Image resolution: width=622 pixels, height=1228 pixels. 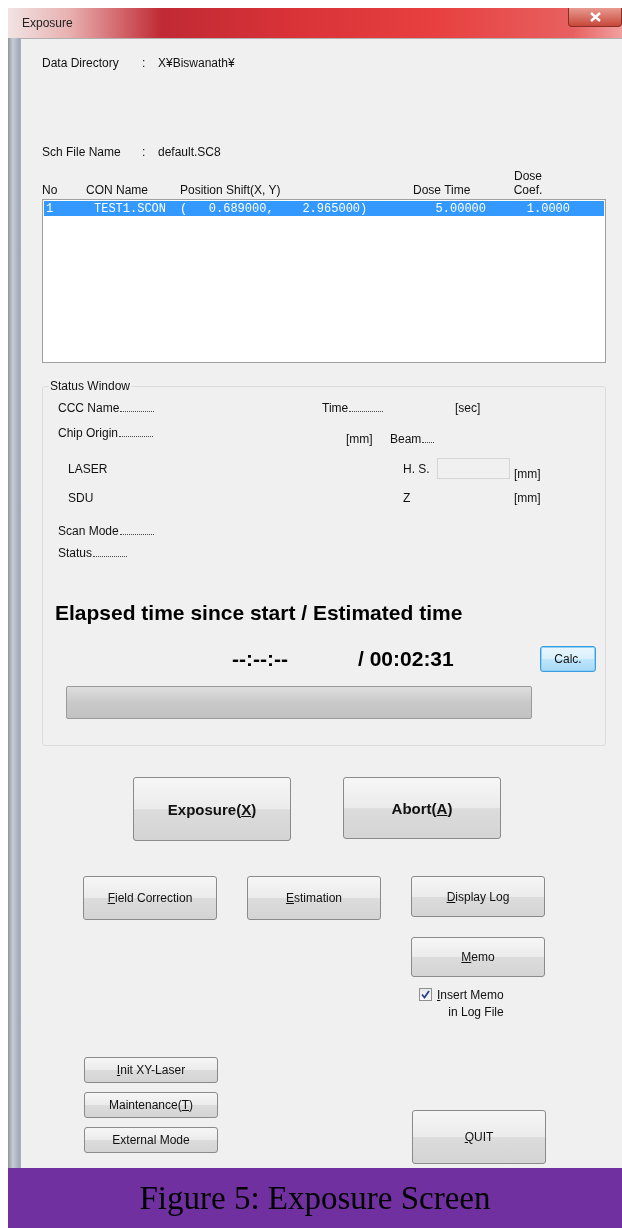 What do you see at coordinates (259, 613) in the screenshot?
I see `timer-heading: Elapsed time since start / Estimated time` at bounding box center [259, 613].